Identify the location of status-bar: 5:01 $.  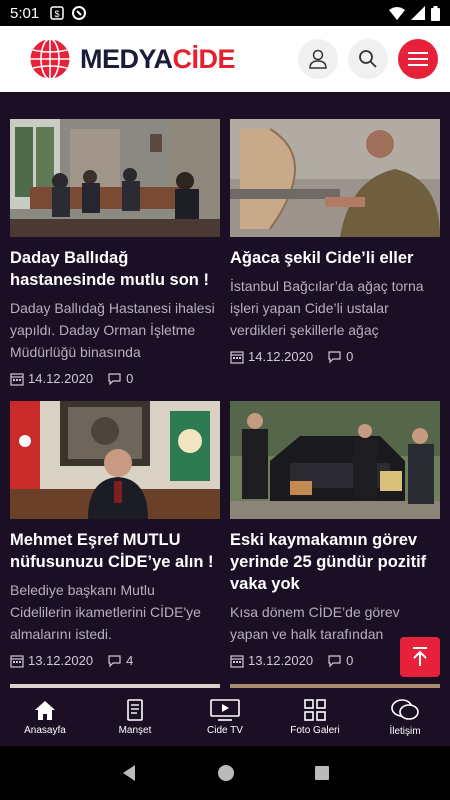
(225, 13).